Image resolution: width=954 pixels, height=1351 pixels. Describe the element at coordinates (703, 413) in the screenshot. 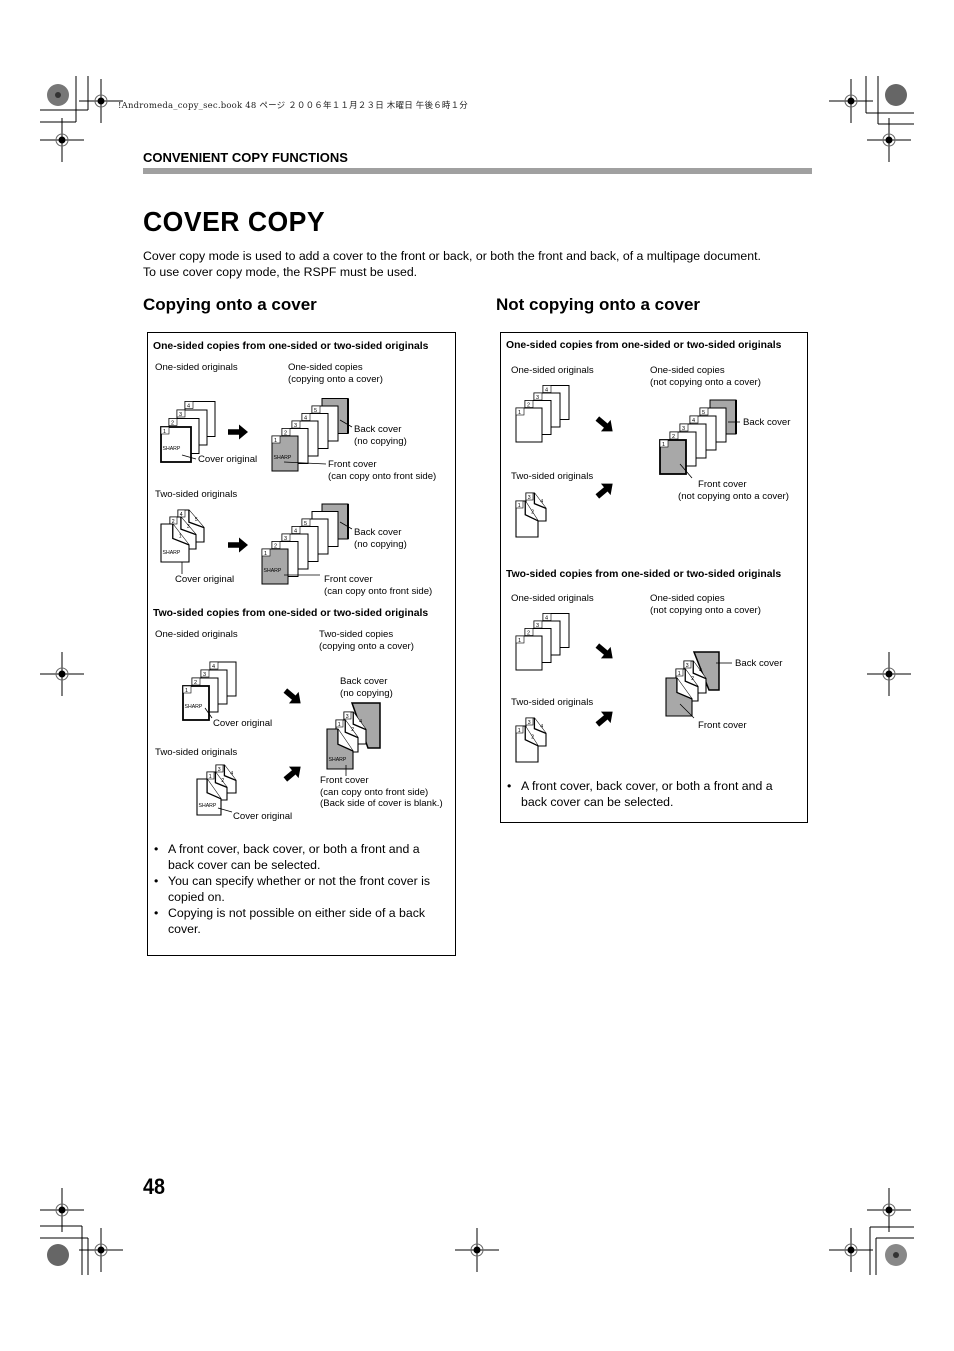

I see `page-number-label: 5` at that location.